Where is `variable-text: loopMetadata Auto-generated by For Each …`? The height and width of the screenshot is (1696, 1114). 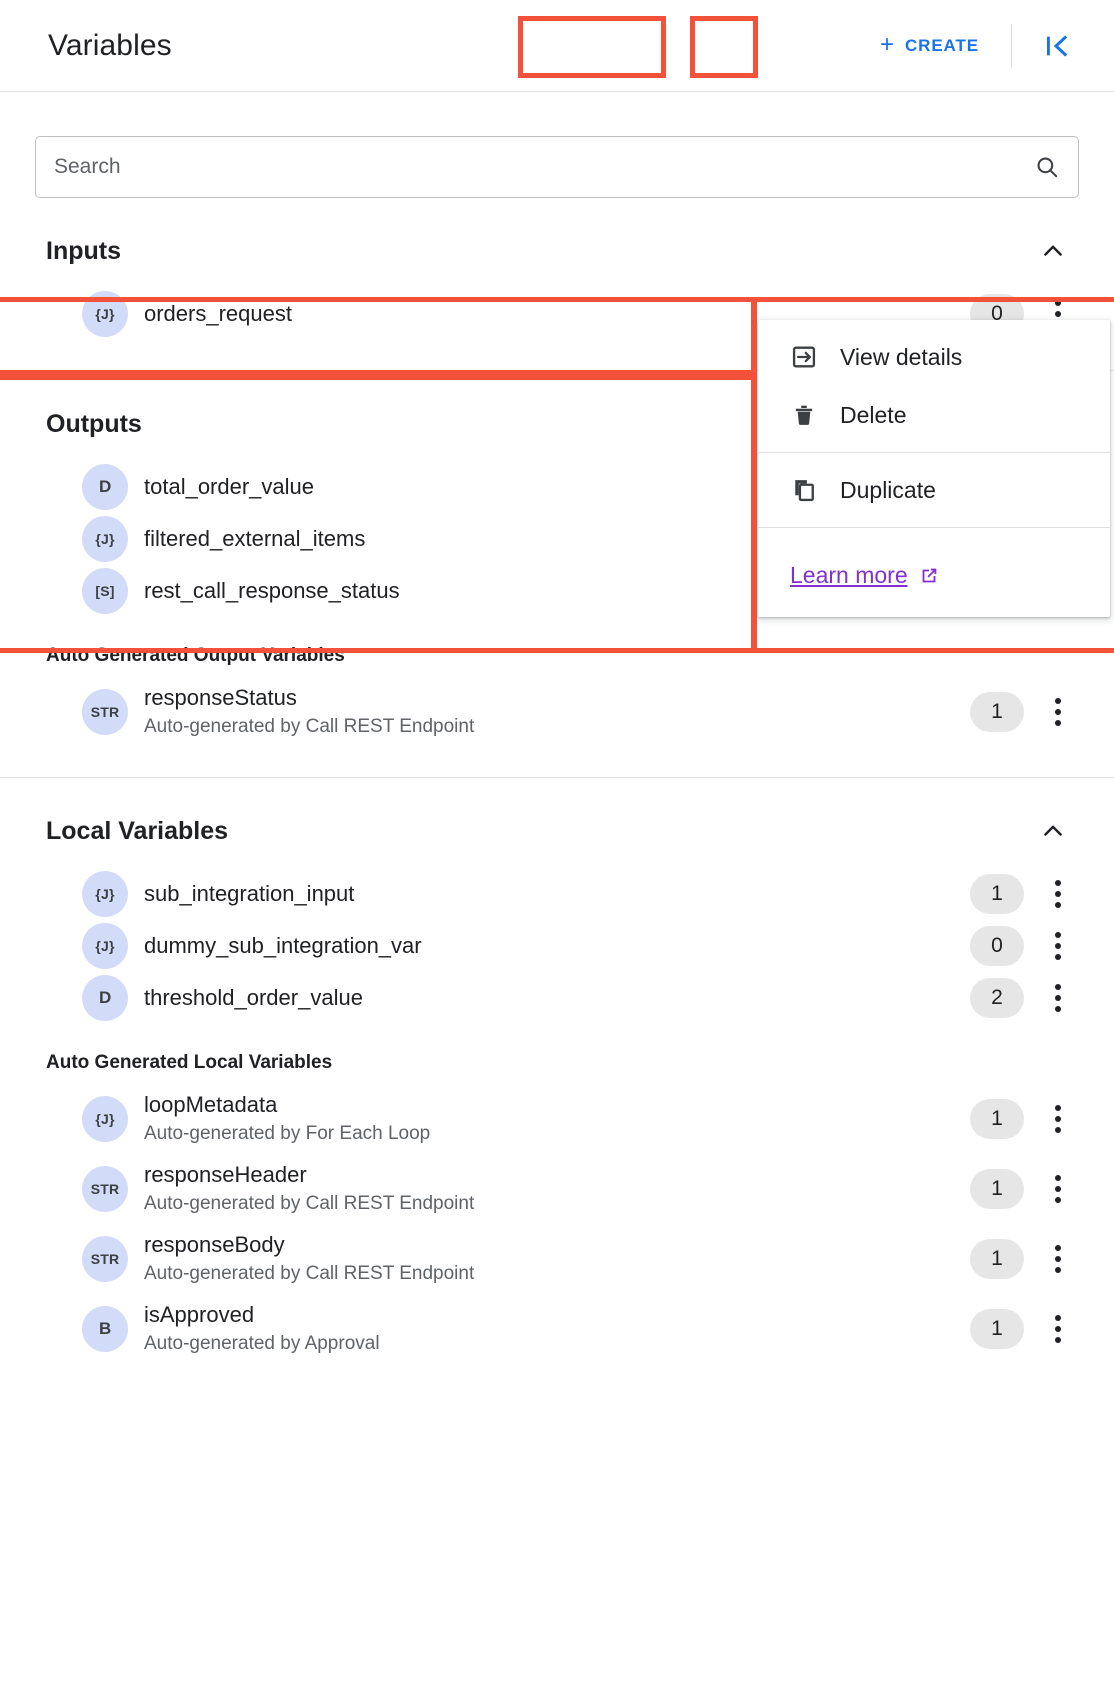 variable-text: loopMetadata Auto-generated by For Each … is located at coordinates (557, 1118).